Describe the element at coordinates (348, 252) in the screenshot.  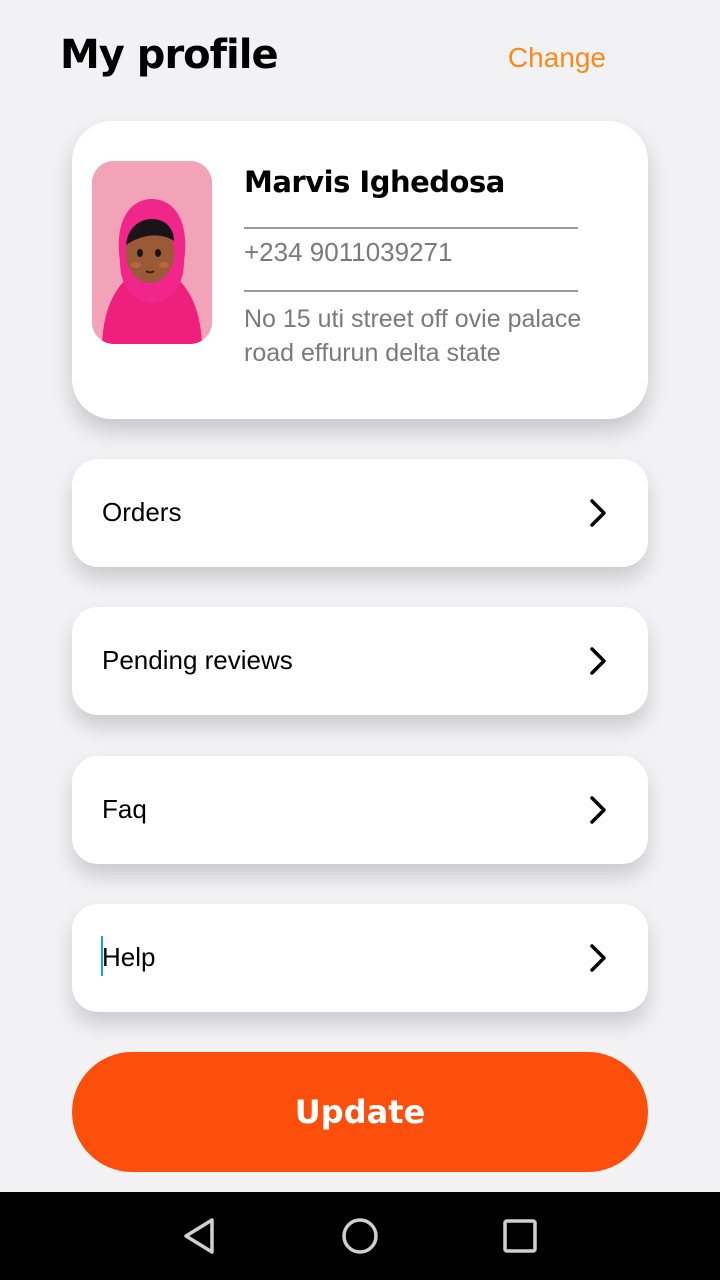
I see `profile-phone: +234 9011039271` at that location.